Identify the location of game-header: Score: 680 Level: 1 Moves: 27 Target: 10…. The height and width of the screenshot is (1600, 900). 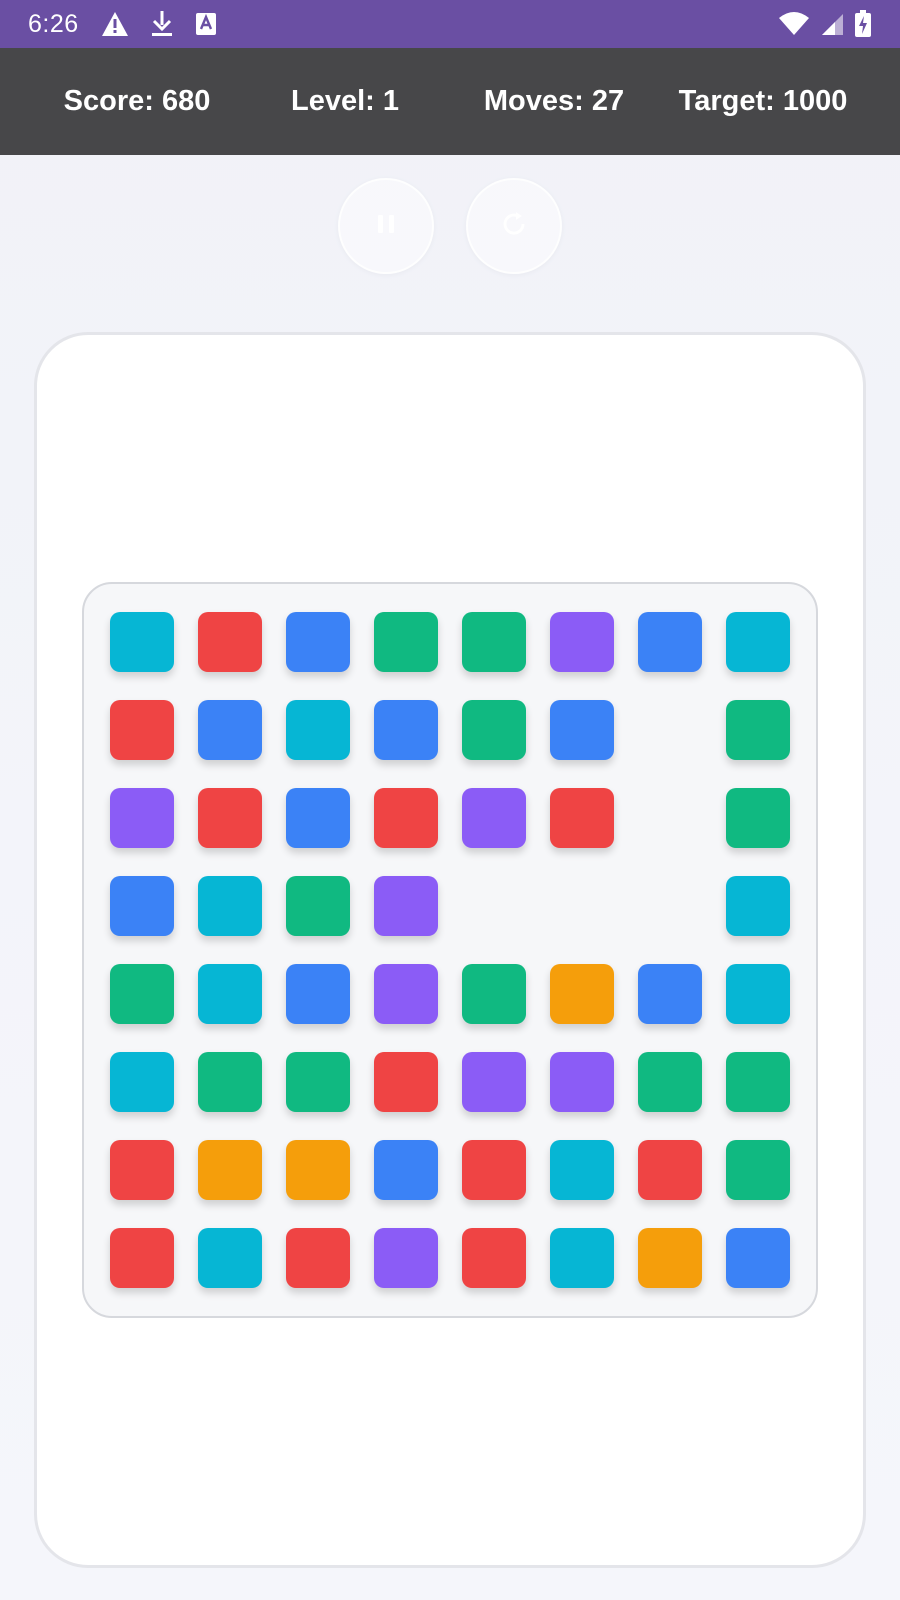
(450, 101).